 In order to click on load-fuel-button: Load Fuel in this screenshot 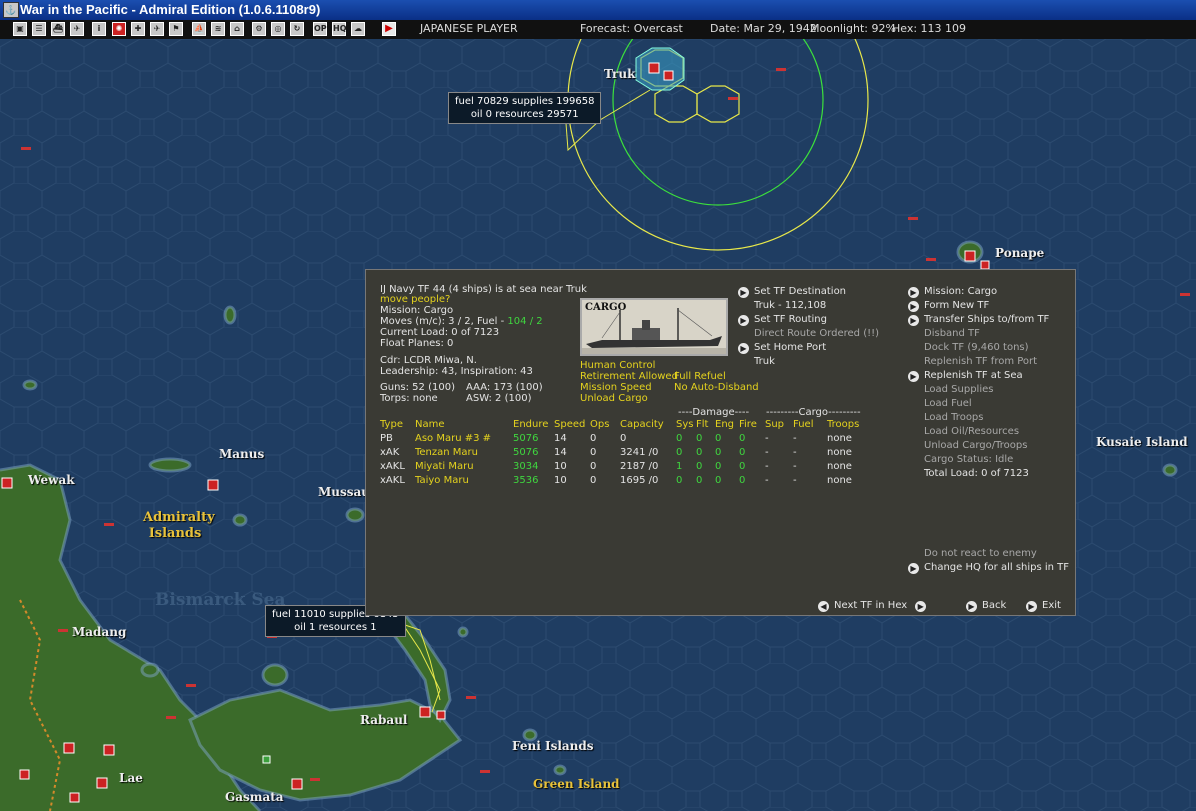, I will do `click(948, 404)`.